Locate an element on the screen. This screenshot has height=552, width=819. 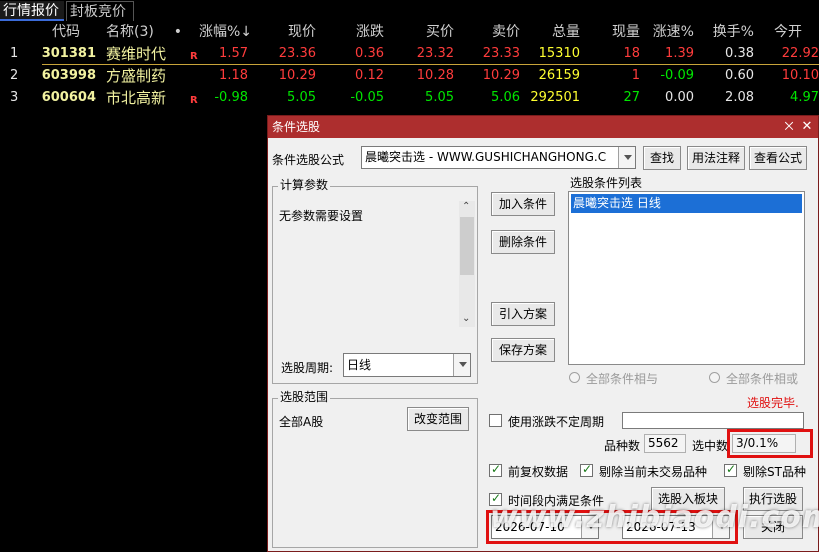
formula-label: 条件选股公式 is located at coordinates (308, 160).